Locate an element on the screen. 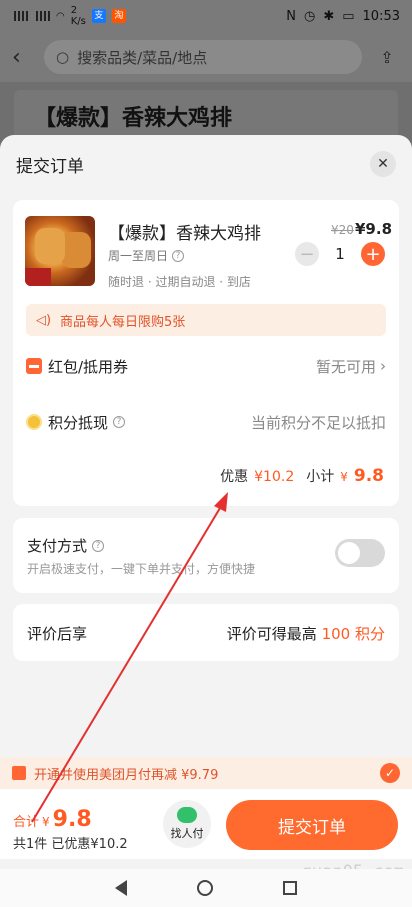 This screenshot has height=907, width=412. monthly-pay-text: 开通并使用美团月付再减 ¥9.79 is located at coordinates (126, 775).